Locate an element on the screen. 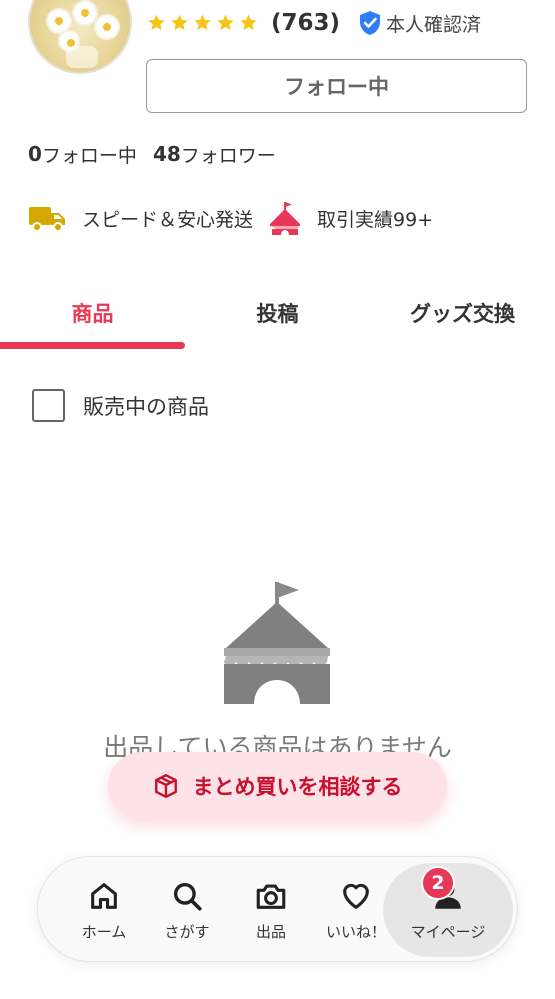  nav-label-mypage: マイページ is located at coordinates (448, 932).